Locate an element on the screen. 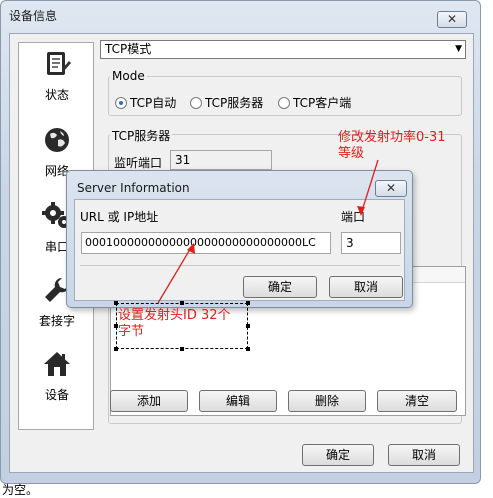 This screenshot has height=498, width=493. list-column-header is located at coordinates (438, 275).